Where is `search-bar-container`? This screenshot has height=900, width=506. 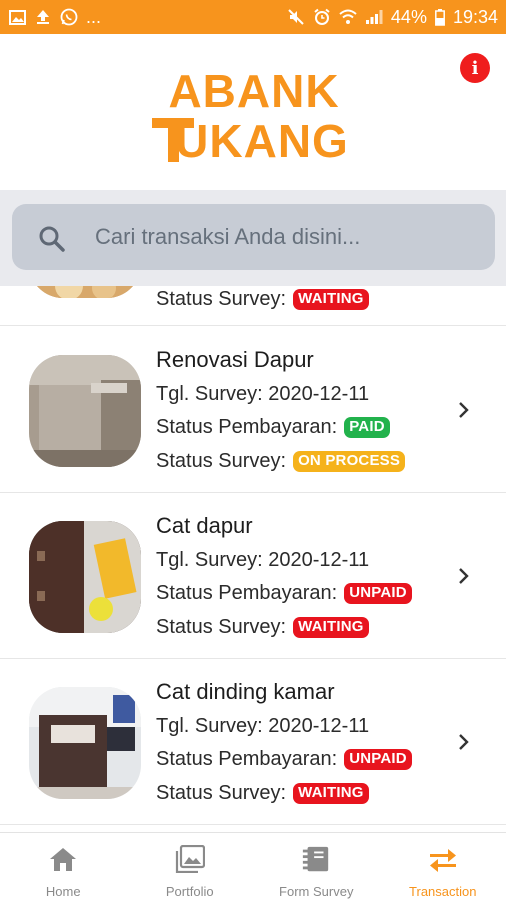 search-bar-container is located at coordinates (253, 238).